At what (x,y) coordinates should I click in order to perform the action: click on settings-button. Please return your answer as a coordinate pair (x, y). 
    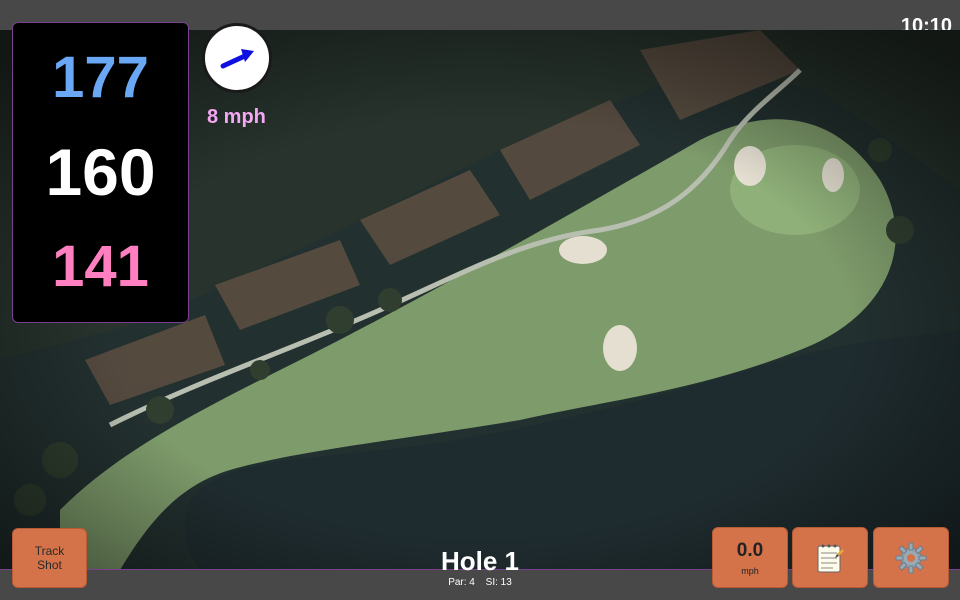
    Looking at the image, I should click on (911, 557).